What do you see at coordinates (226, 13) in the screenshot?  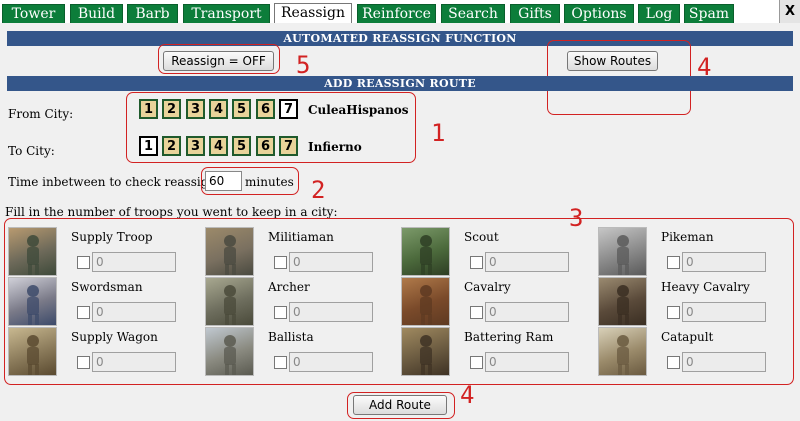 I see `tab-transport: Transport` at bounding box center [226, 13].